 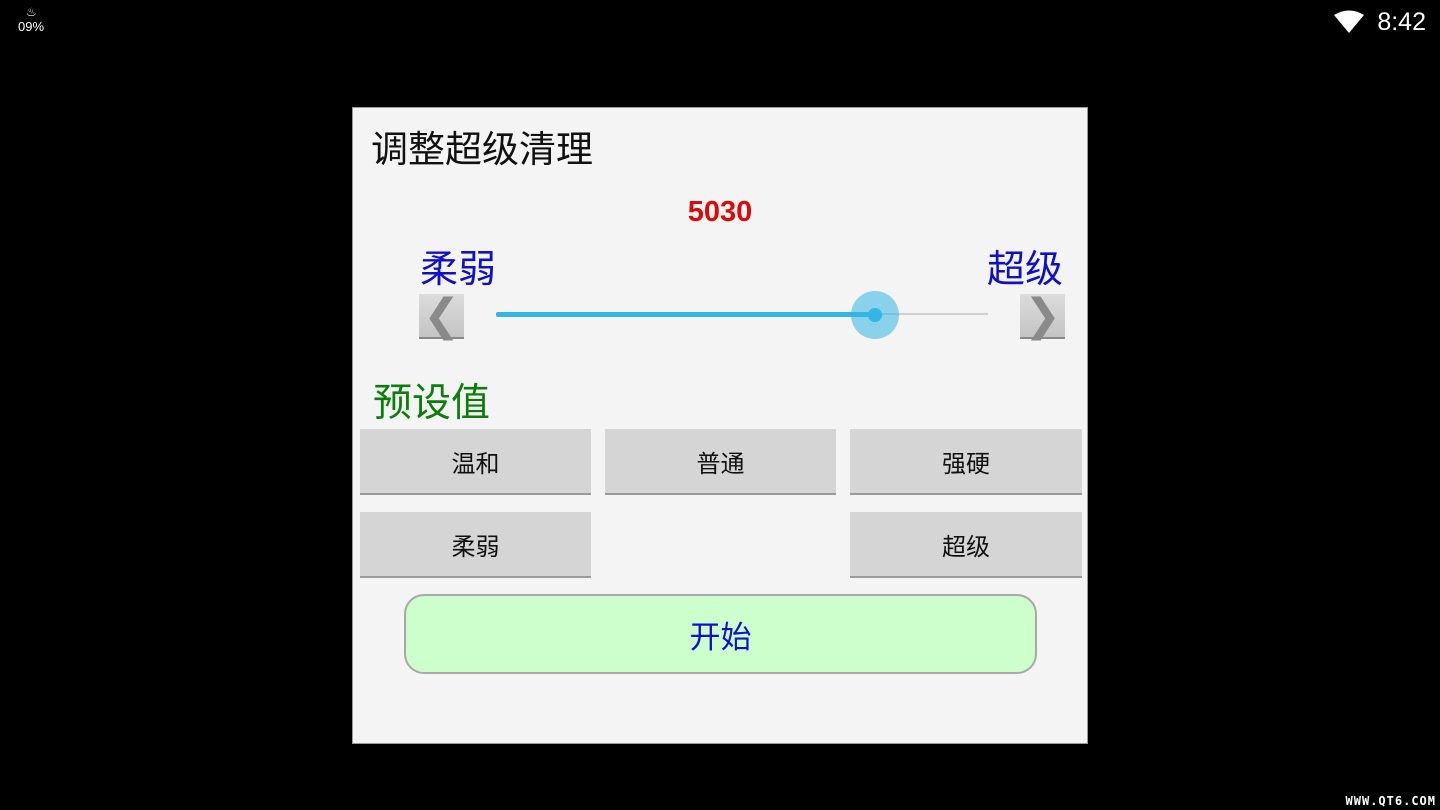 I want to click on chevron-right-icon: ❯, so click(x=1042, y=315).